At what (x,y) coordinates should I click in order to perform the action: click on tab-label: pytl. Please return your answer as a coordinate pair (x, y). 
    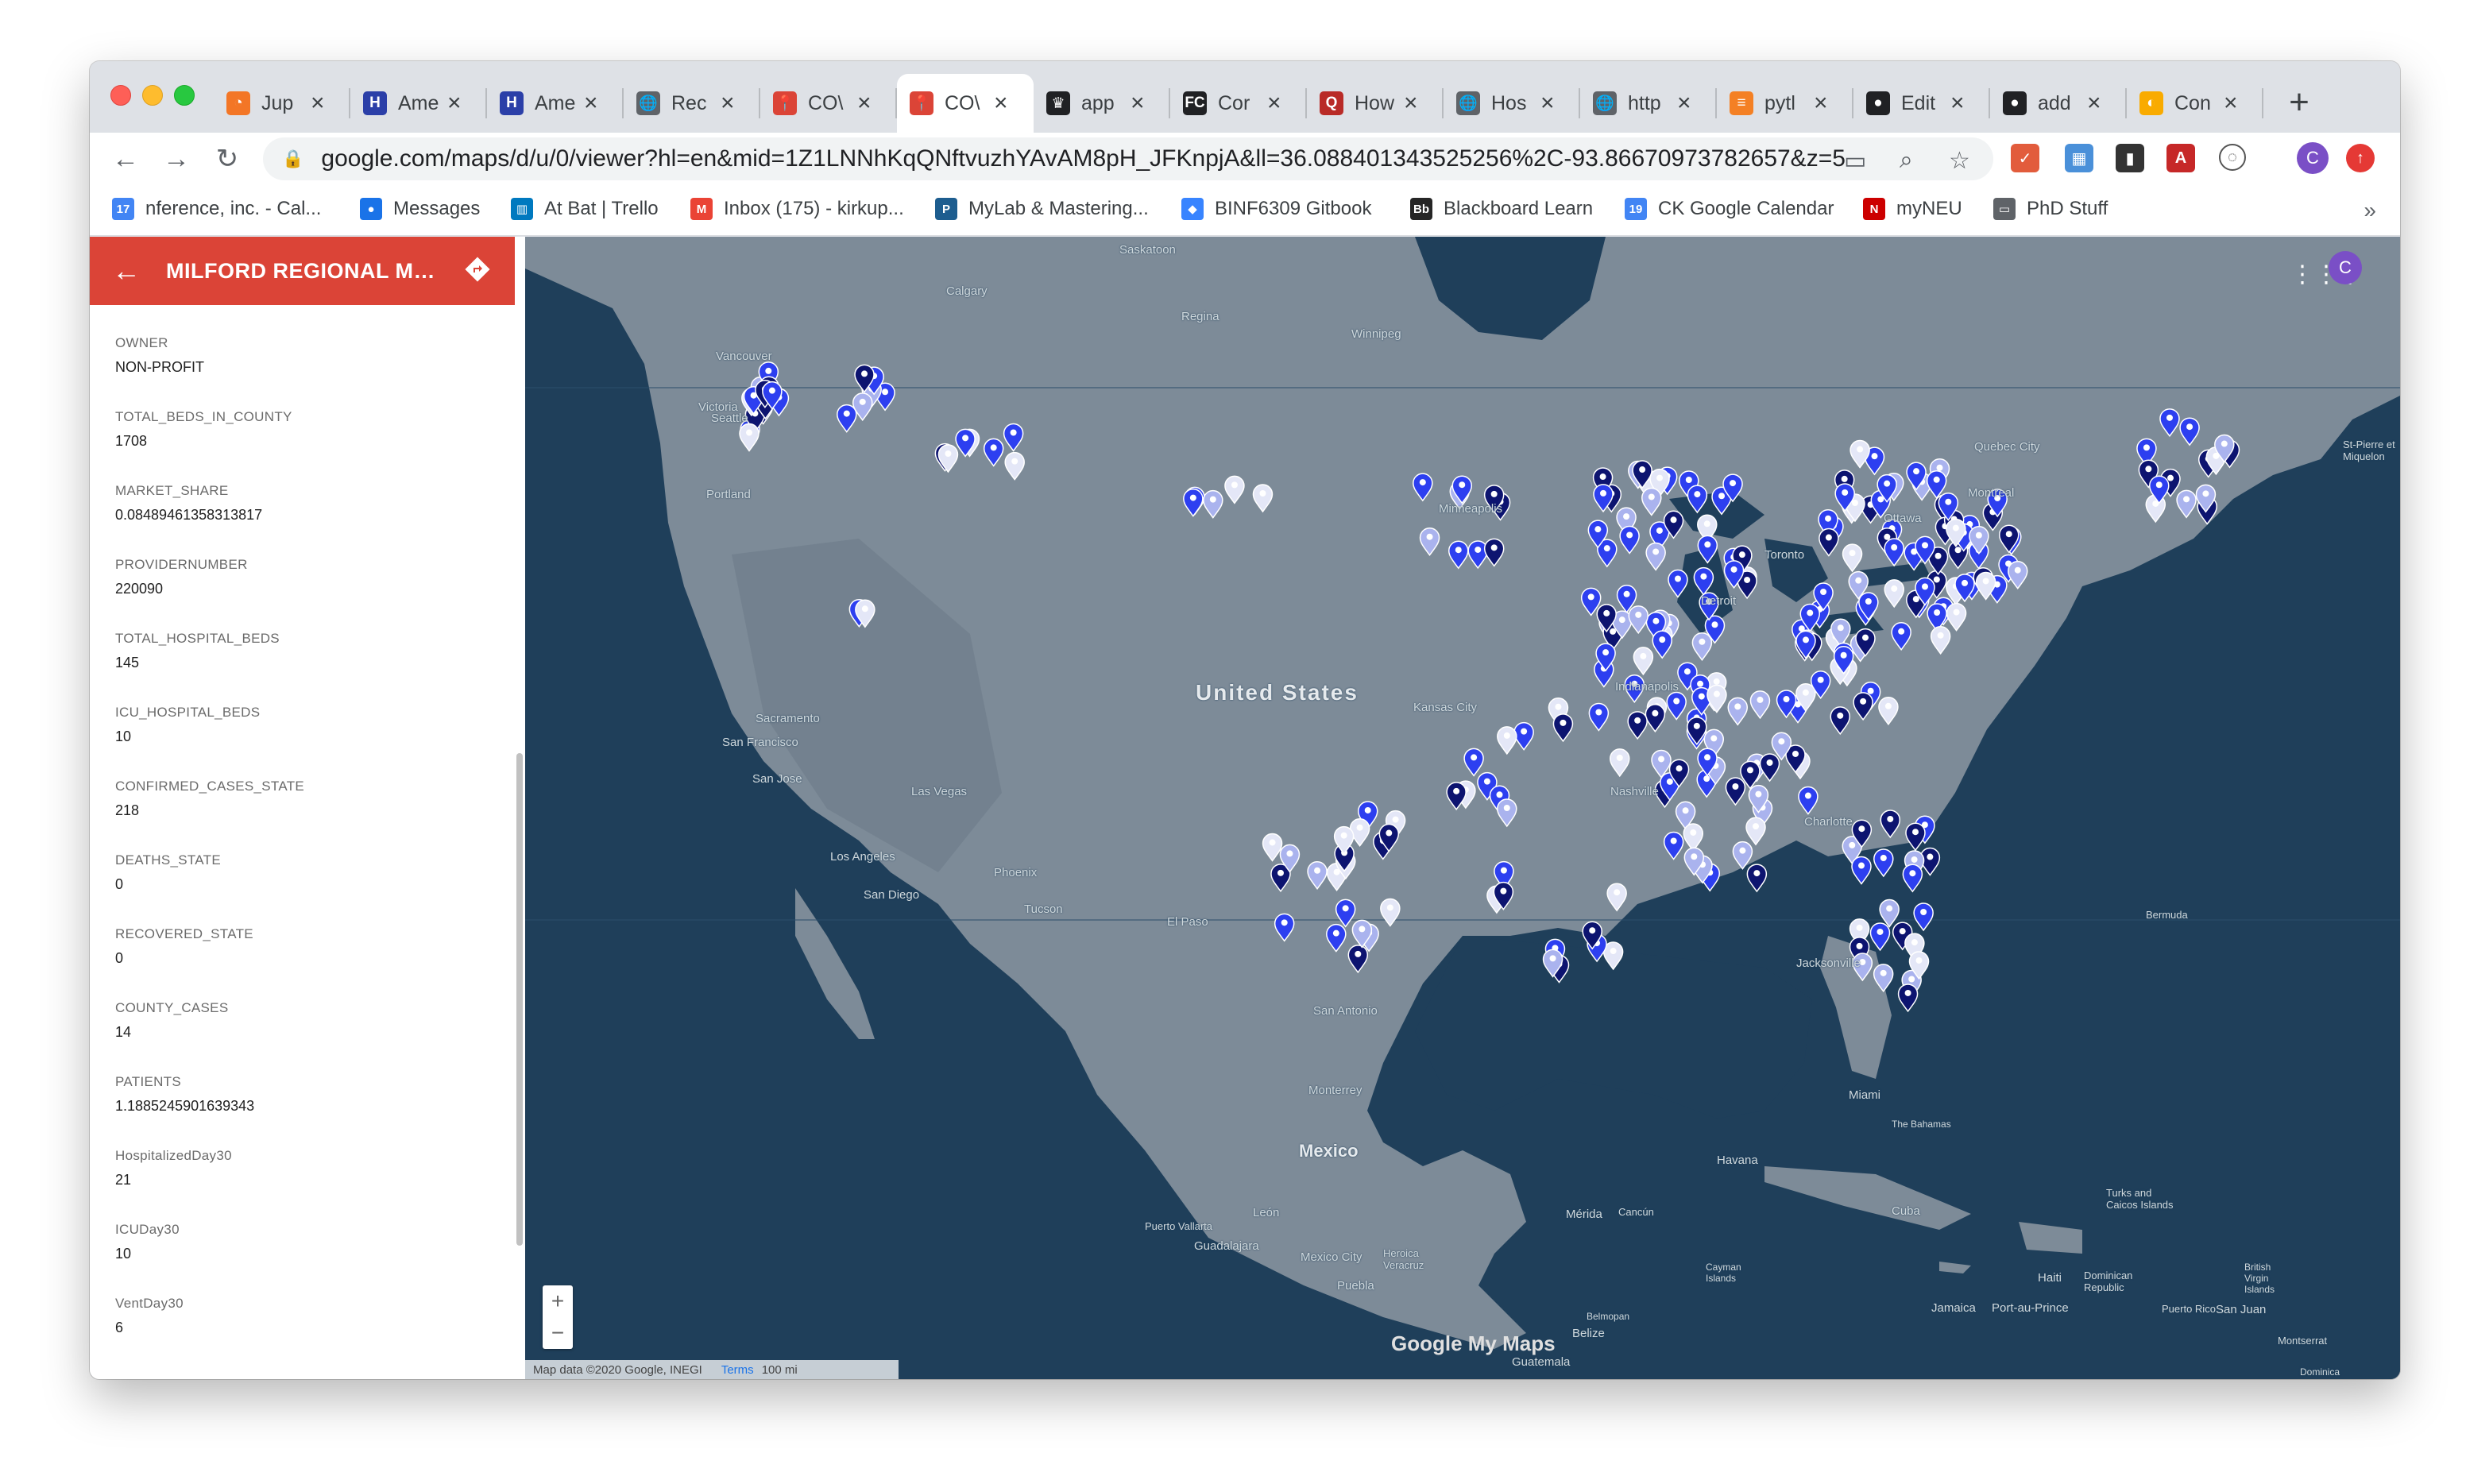
    Looking at the image, I should click on (1779, 103).